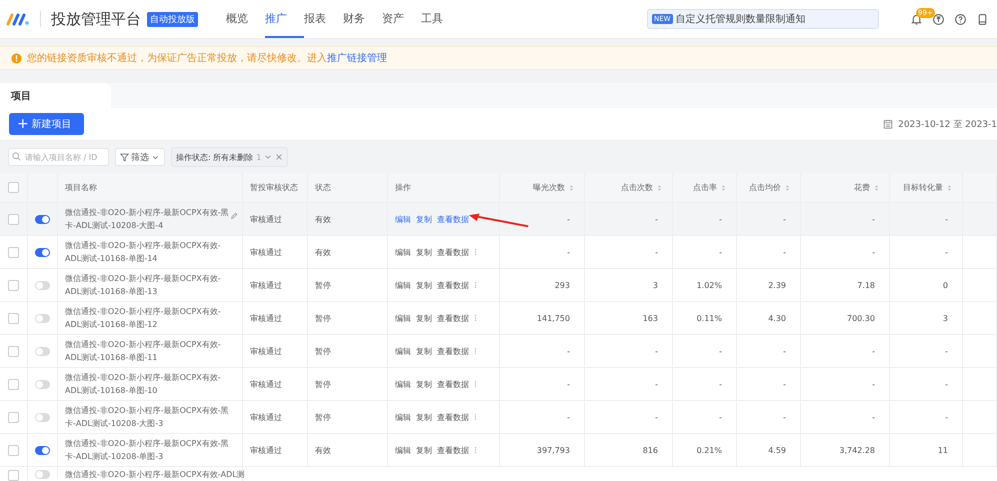  What do you see at coordinates (58, 157) in the screenshot?
I see `search-field: 请输入项目名称 / ID` at bounding box center [58, 157].